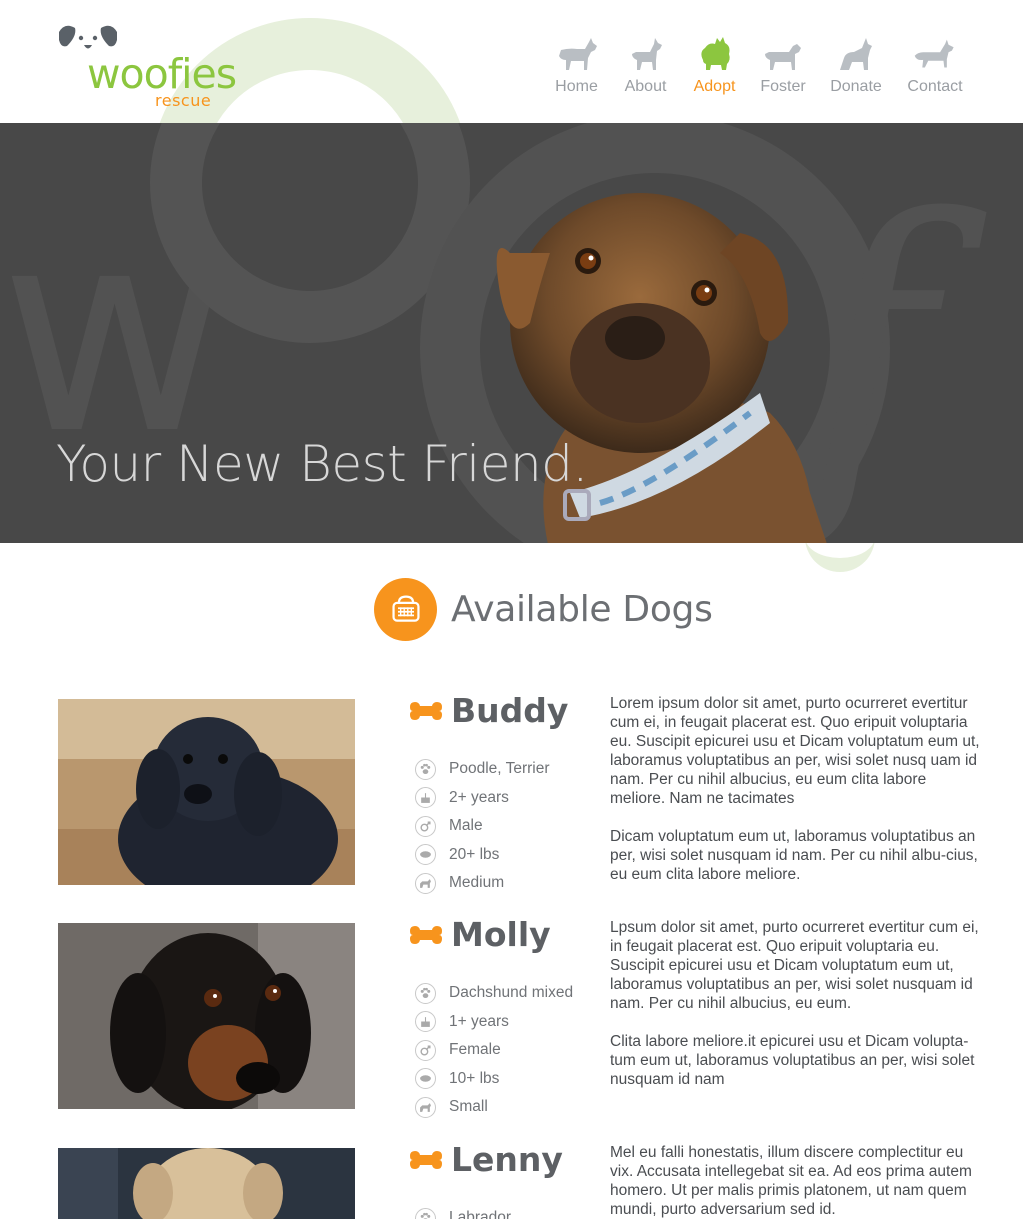 The image size is (1023, 1219). I want to click on nav-item-donate: Donate, so click(856, 65).